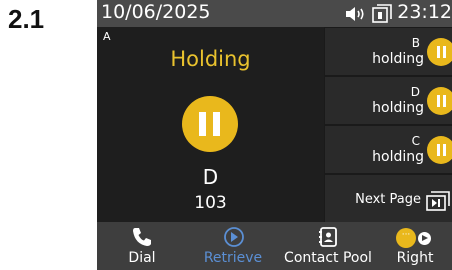  What do you see at coordinates (415, 141) in the screenshot?
I see `line-key-letter: C` at bounding box center [415, 141].